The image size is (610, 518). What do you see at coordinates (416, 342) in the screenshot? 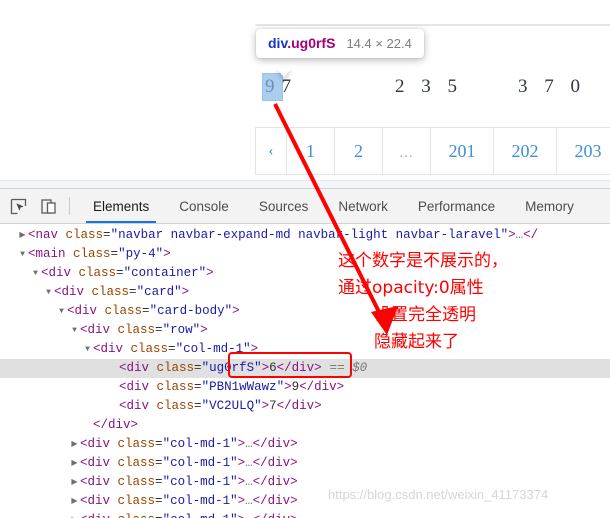
I see `annotation-line-4: 隐藏起来了` at bounding box center [416, 342].